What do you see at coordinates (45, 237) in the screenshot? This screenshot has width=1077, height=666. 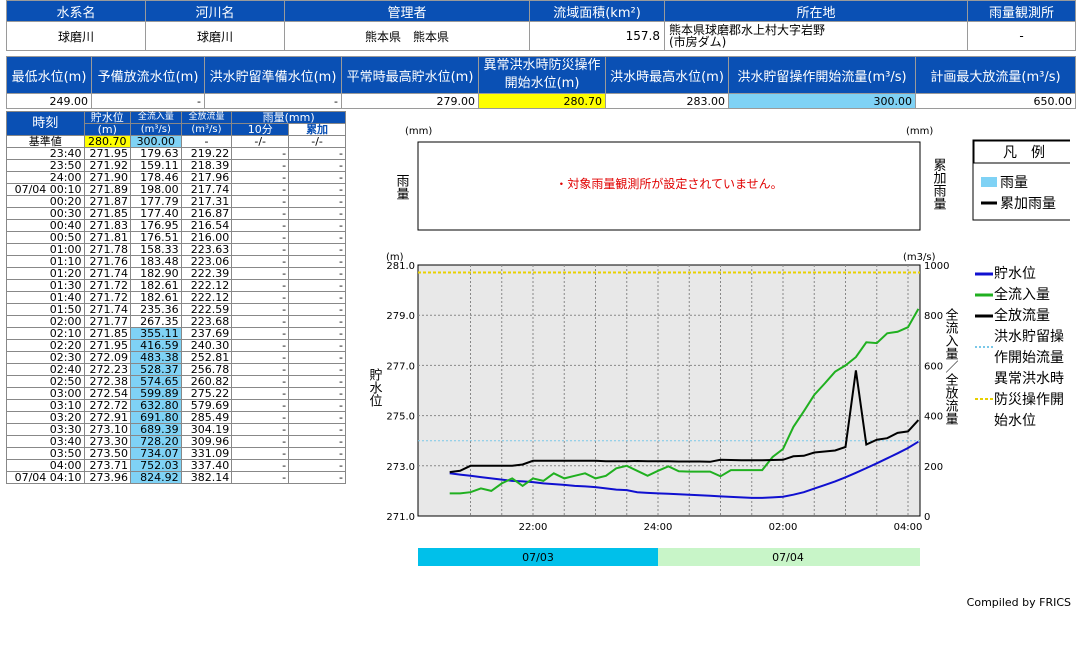 I see `row-time: 00:50` at bounding box center [45, 237].